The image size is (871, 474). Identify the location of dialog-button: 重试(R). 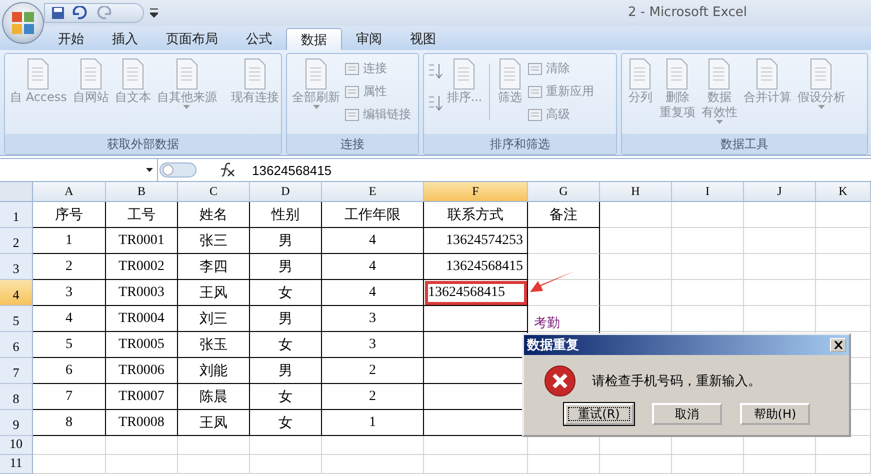
(599, 414).